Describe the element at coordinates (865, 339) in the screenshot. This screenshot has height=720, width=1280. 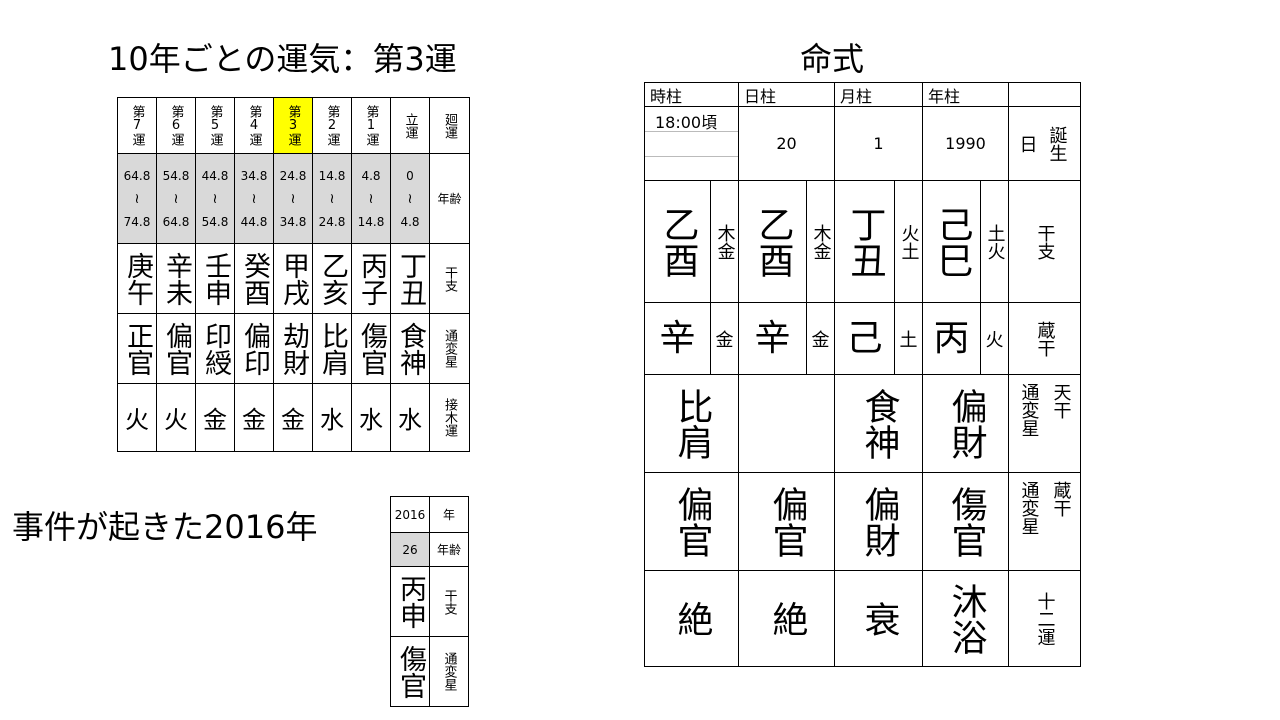
I see `pillar-zokan: 己` at that location.